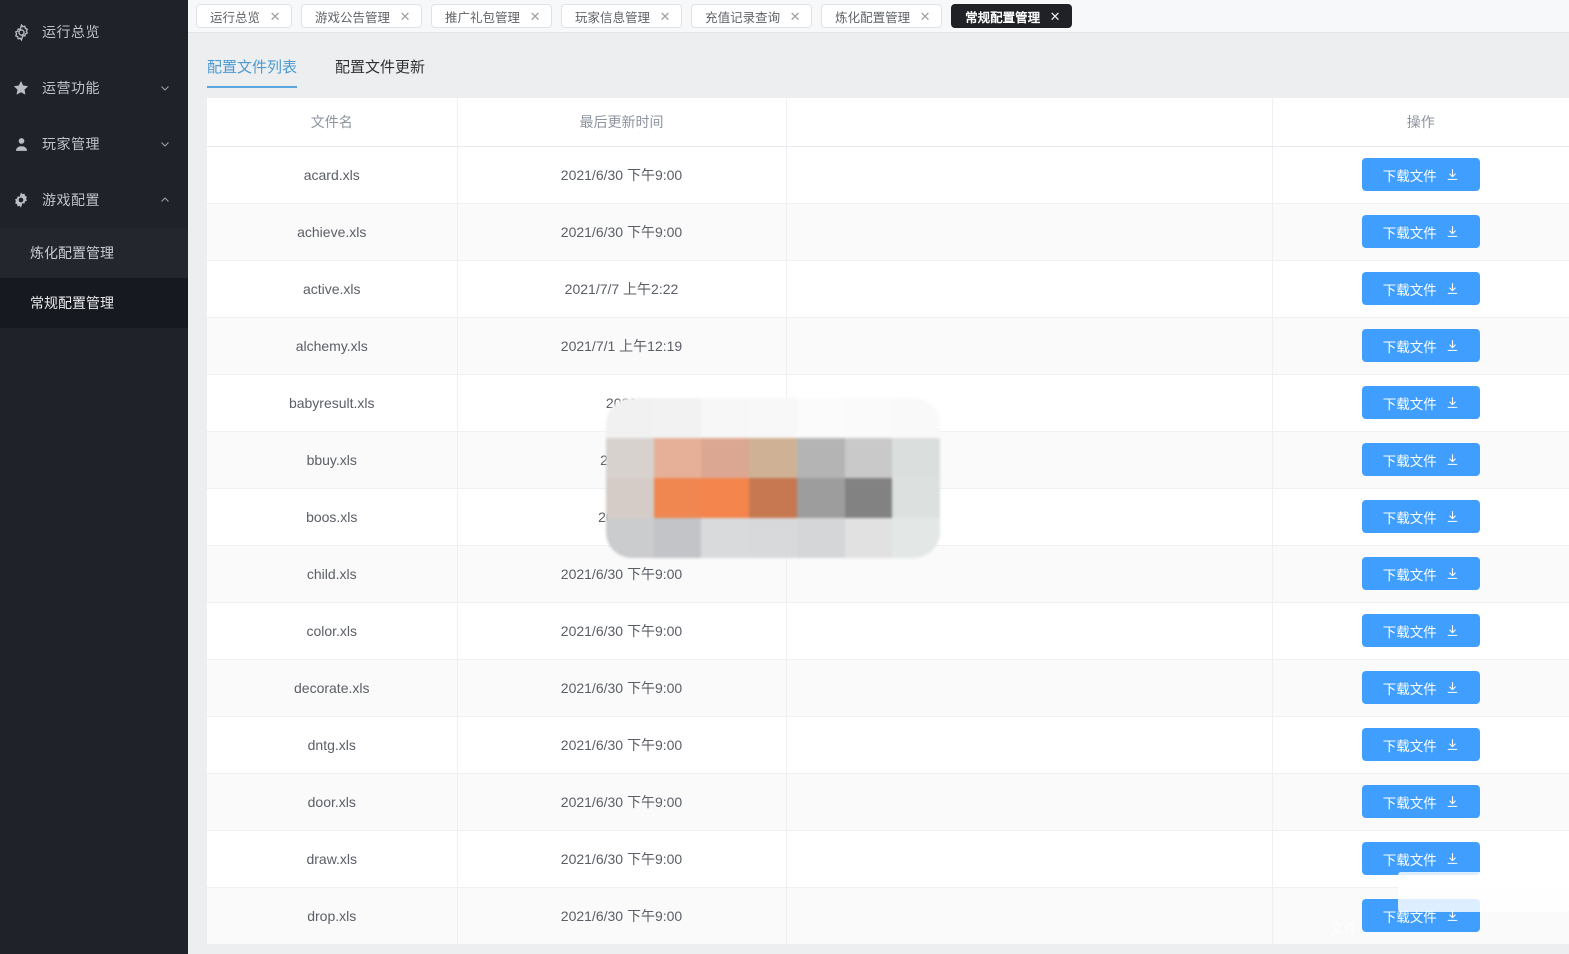  Describe the element at coordinates (94, 477) in the screenshot. I see `sidebar: 运行总览 运营功能 玩家管理 游戏配置 炼化配置管理 常规配置管理` at that location.